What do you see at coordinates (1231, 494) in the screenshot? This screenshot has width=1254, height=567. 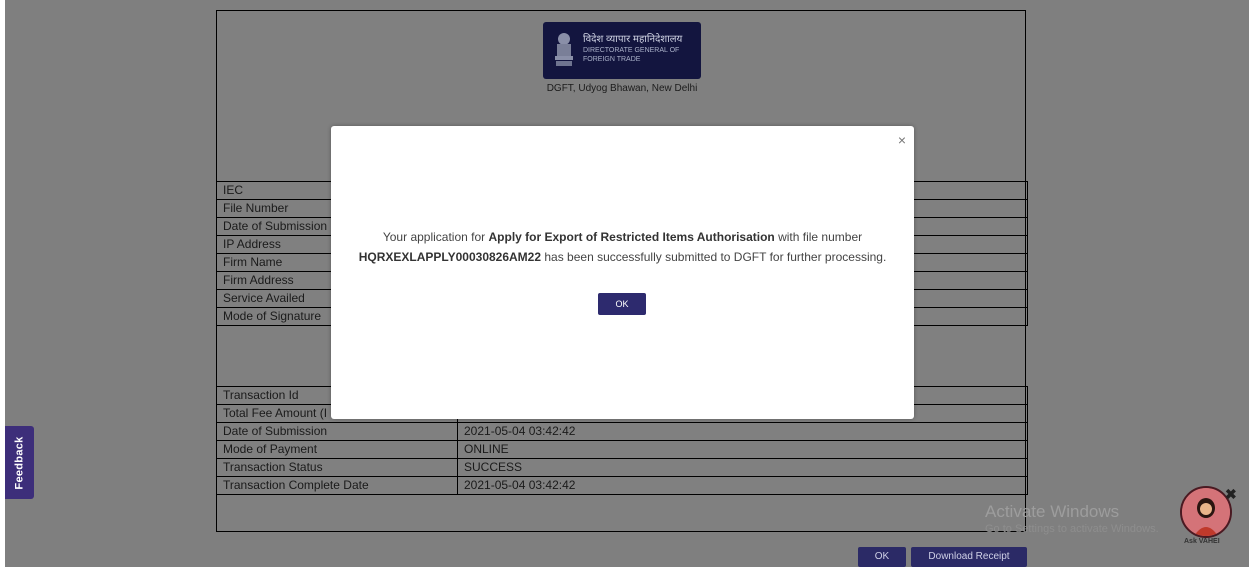 I see `close-assistant-icon: ✖` at bounding box center [1231, 494].